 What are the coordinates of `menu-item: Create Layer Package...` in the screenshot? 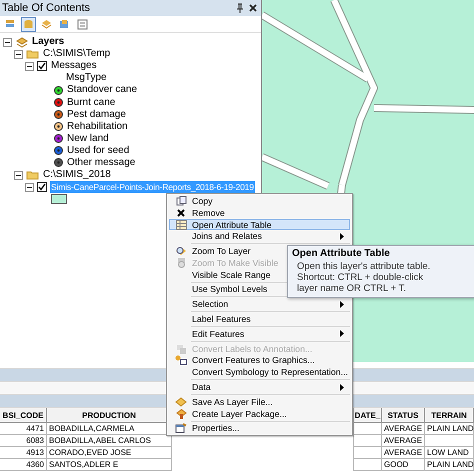 It's located at (259, 414).